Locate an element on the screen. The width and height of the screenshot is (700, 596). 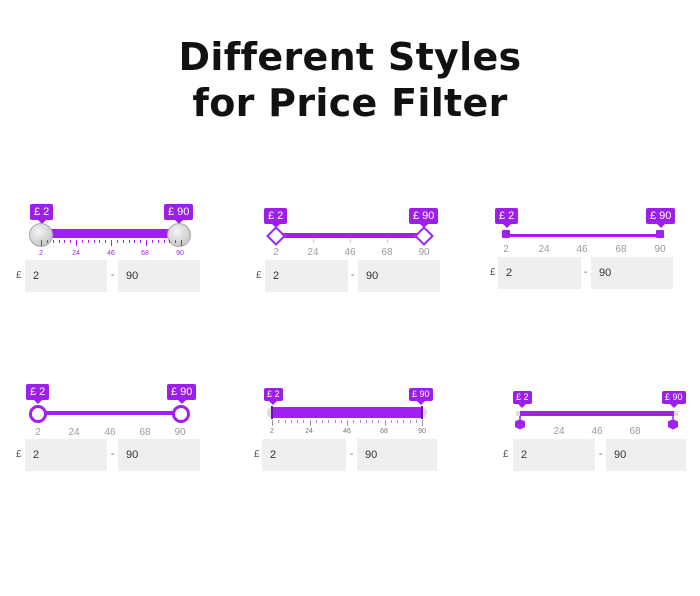
title-line-2: for Price Filter is located at coordinates (350, 103).